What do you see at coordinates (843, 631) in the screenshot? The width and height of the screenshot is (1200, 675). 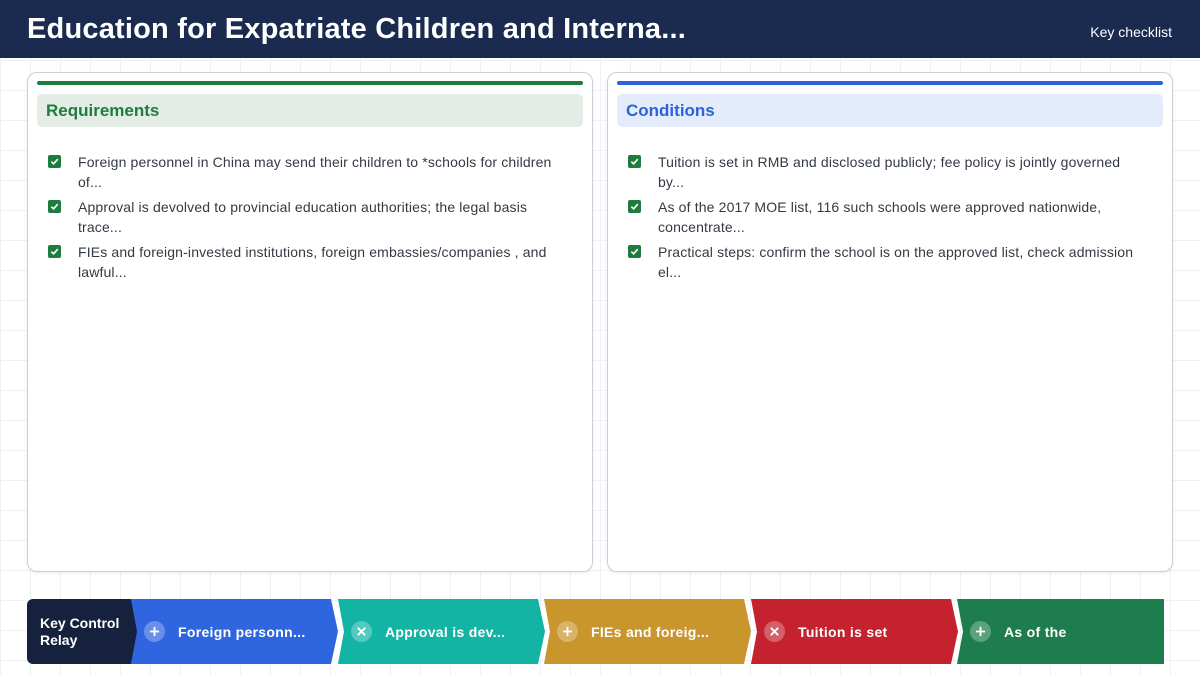 I see `relay-step-label: Tuition is set` at bounding box center [843, 631].